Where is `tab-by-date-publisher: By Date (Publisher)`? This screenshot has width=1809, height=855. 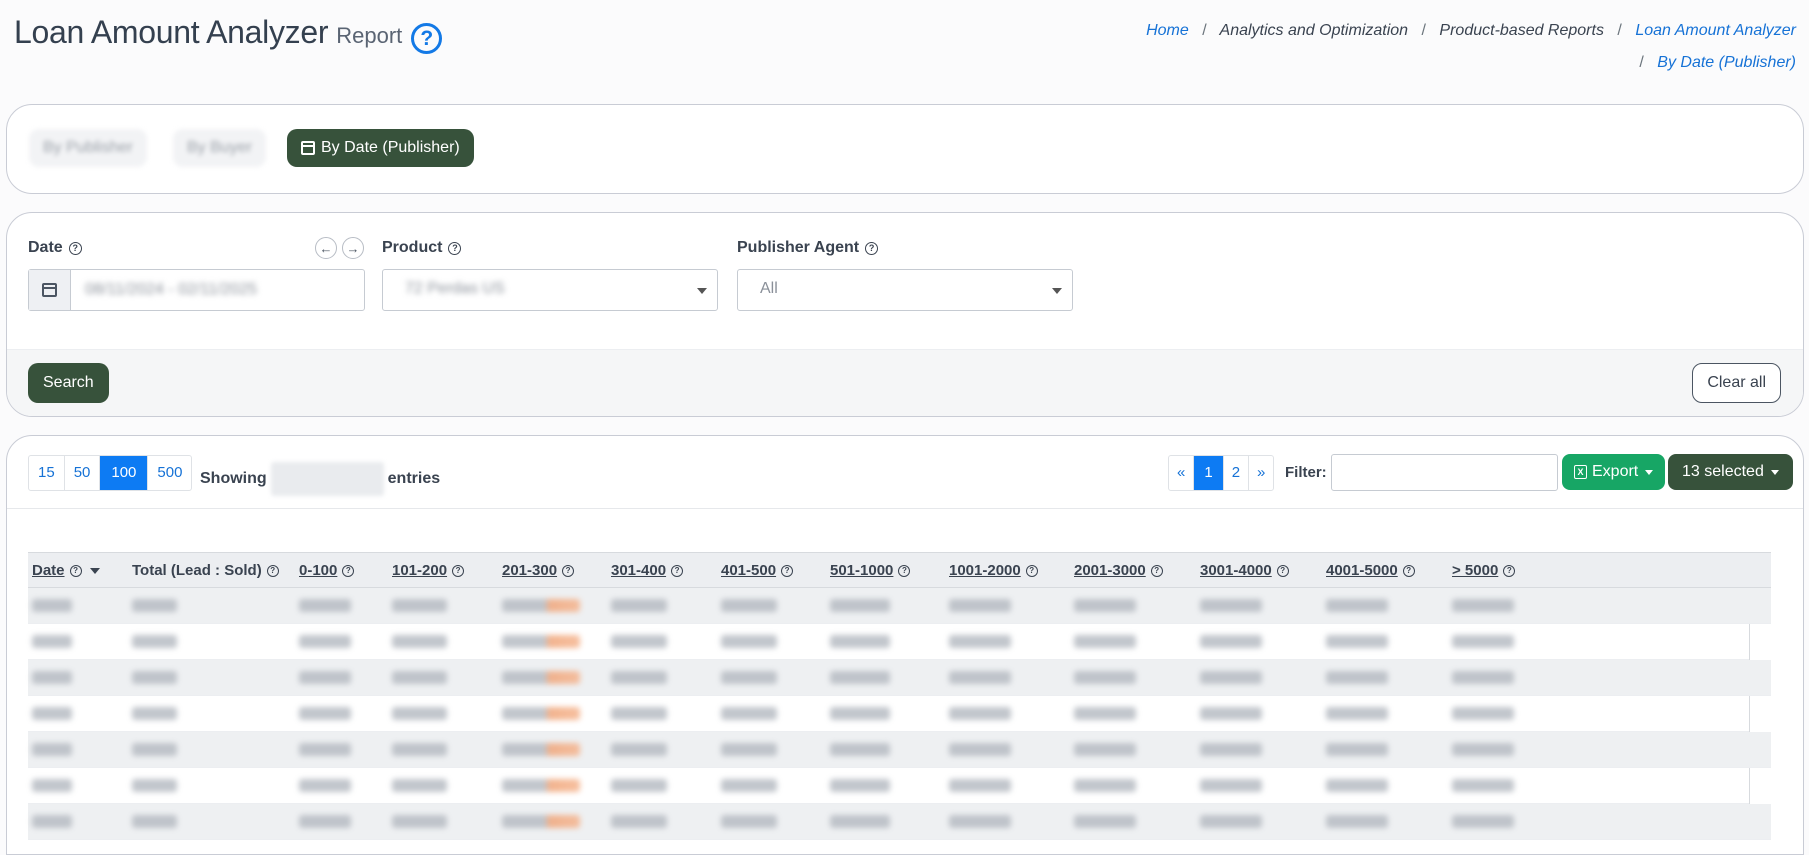
tab-by-date-publisher: By Date (Publisher) is located at coordinates (380, 148).